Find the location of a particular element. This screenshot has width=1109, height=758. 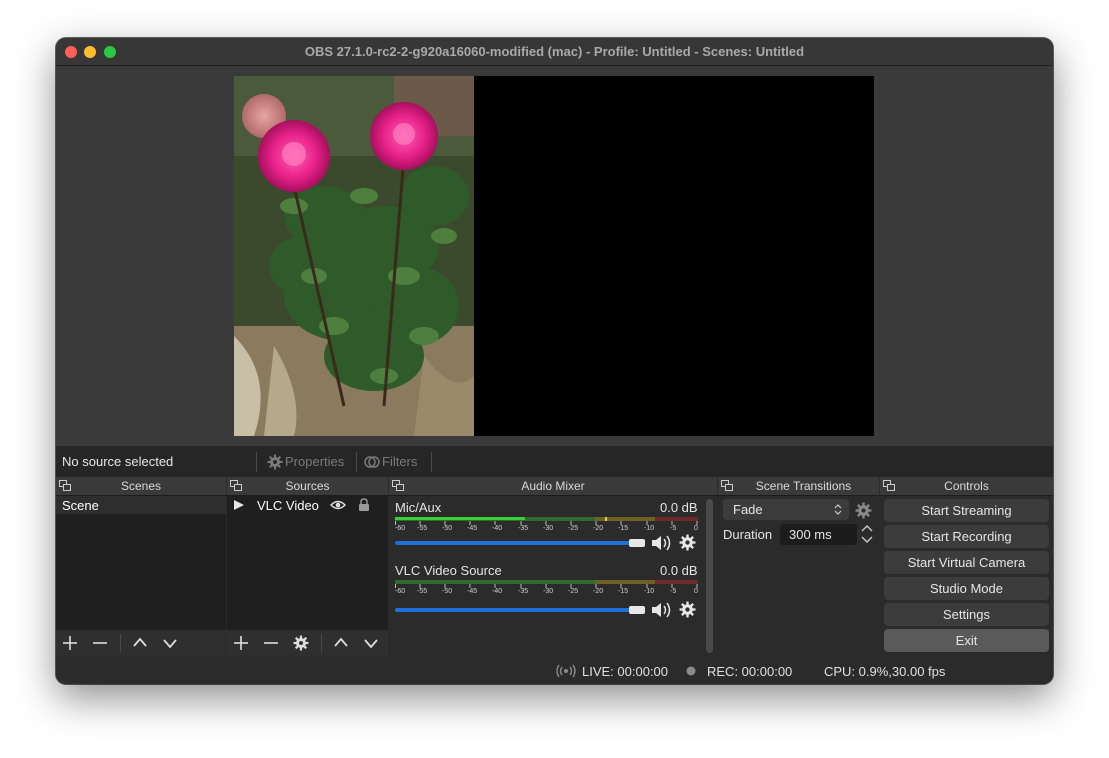

source-name: VLC Video is located at coordinates (288, 505).